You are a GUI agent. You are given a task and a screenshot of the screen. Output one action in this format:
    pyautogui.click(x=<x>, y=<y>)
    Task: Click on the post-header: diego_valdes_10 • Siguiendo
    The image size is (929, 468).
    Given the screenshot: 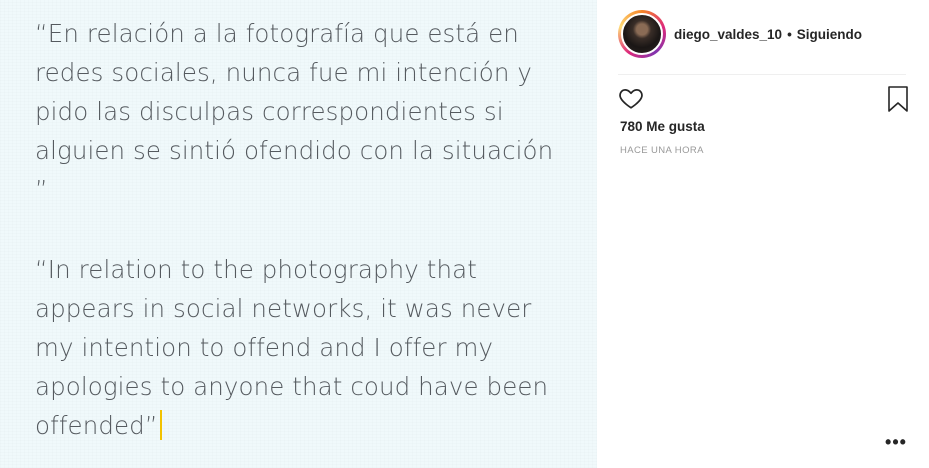 What is the action you would take?
    pyautogui.click(x=762, y=34)
    